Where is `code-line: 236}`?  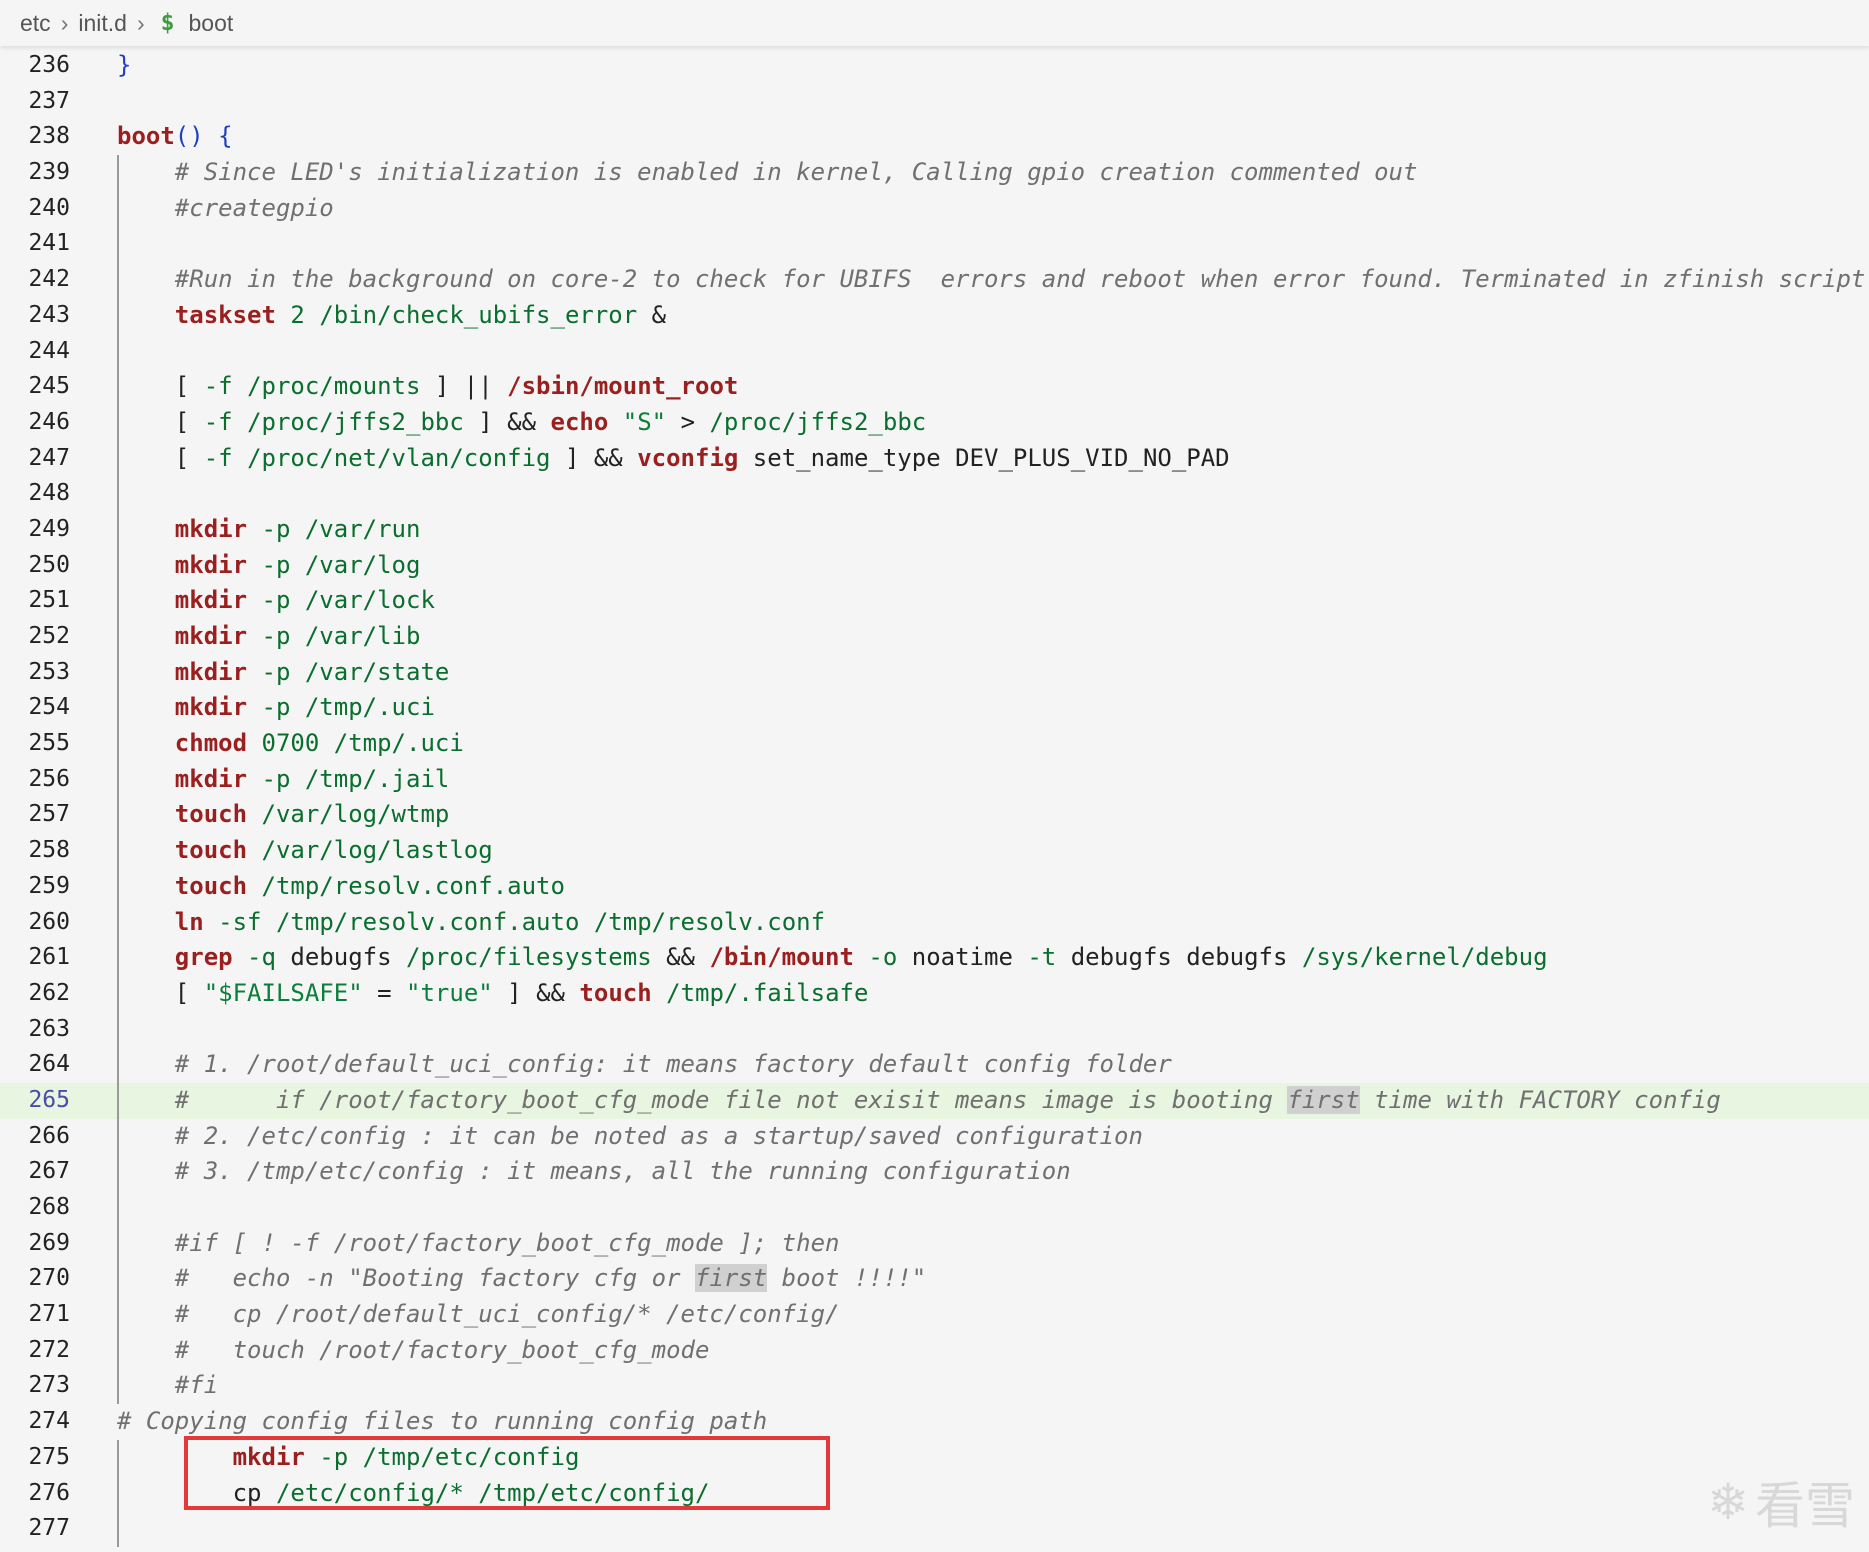 code-line: 236} is located at coordinates (934, 66).